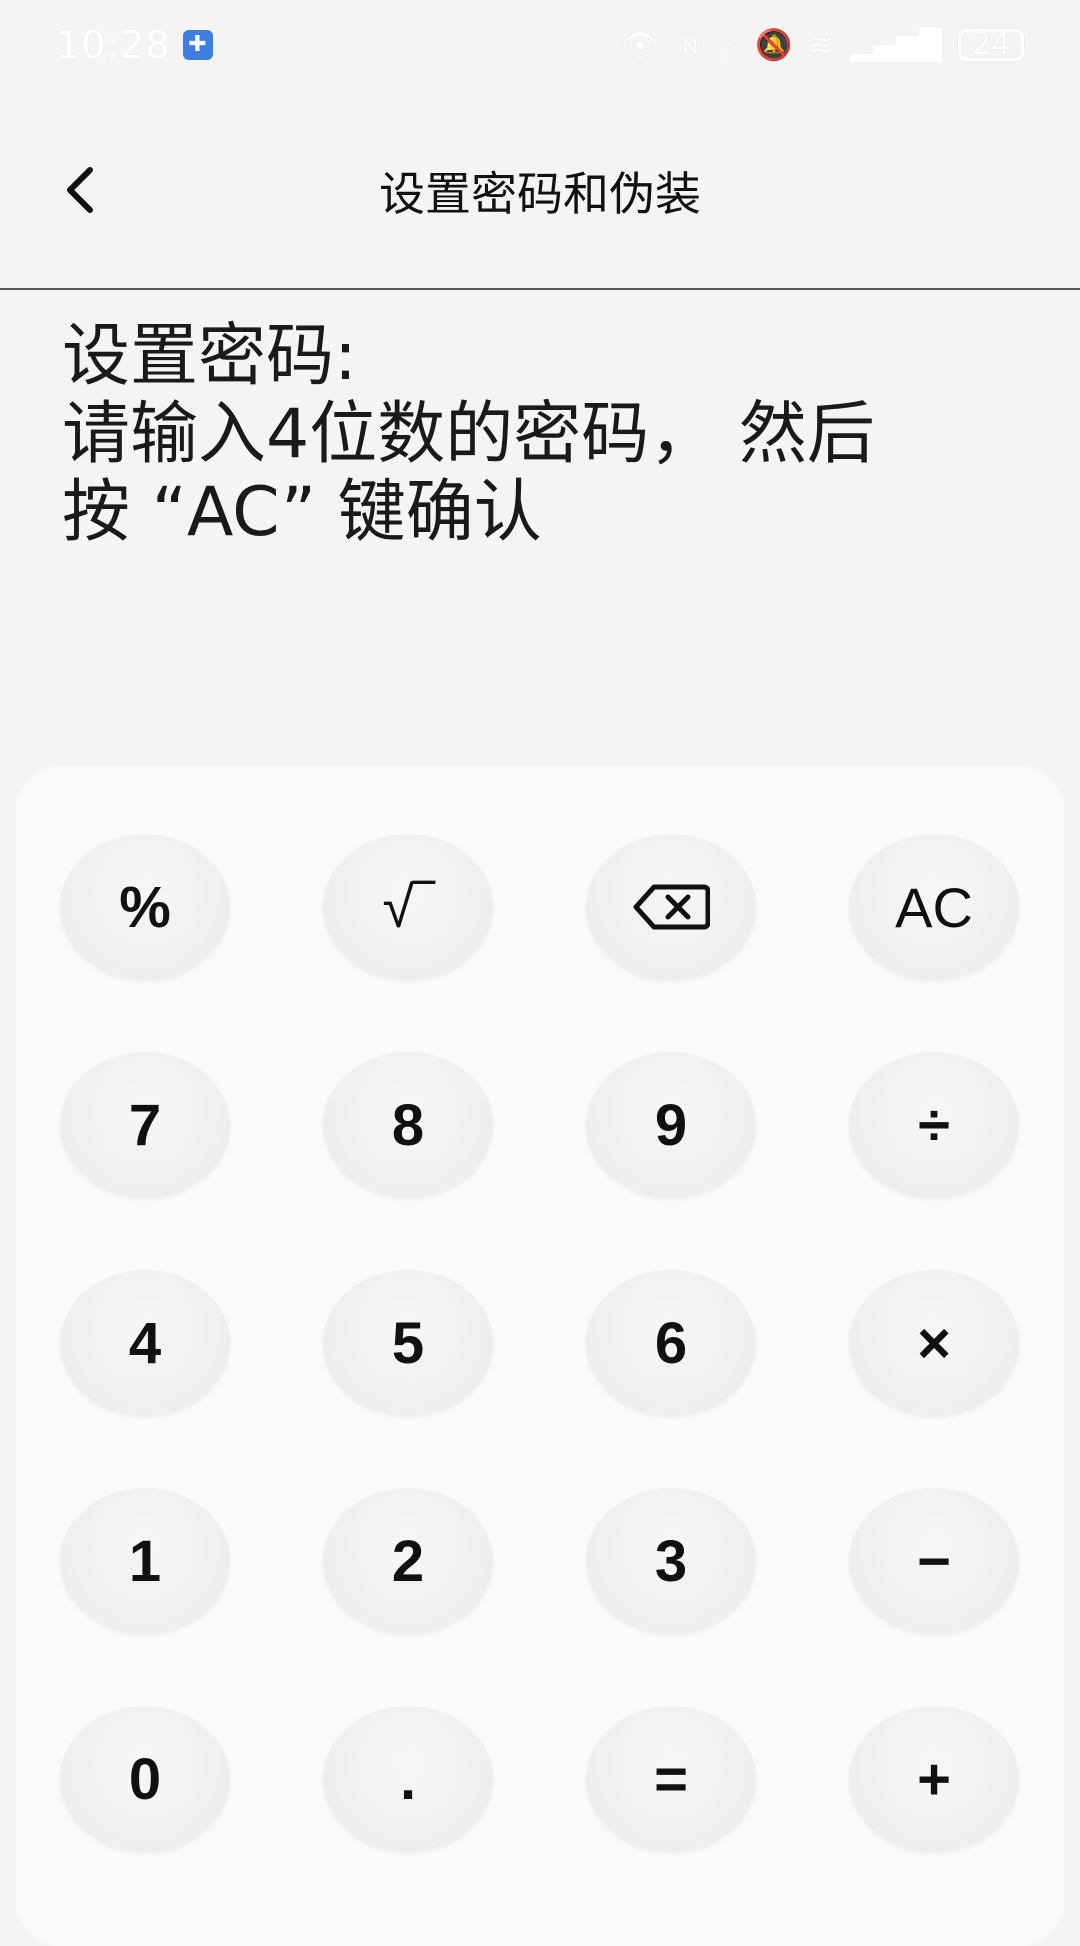 The image size is (1080, 1946). I want to click on key-7: 7, so click(145, 1125).